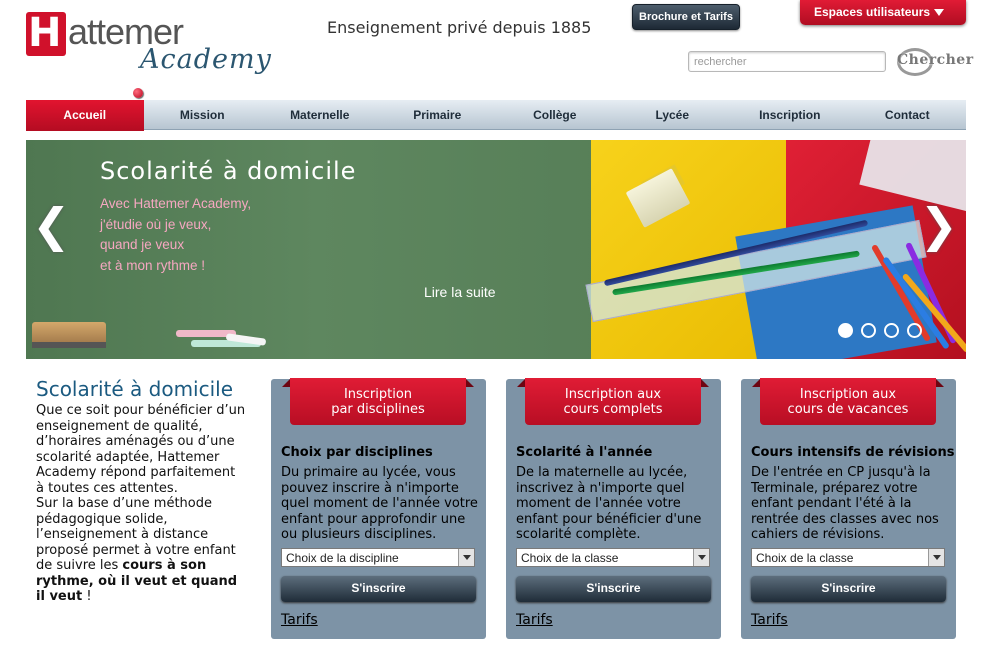 This screenshot has height=656, width=992. I want to click on logo-h: H, so click(45, 33).